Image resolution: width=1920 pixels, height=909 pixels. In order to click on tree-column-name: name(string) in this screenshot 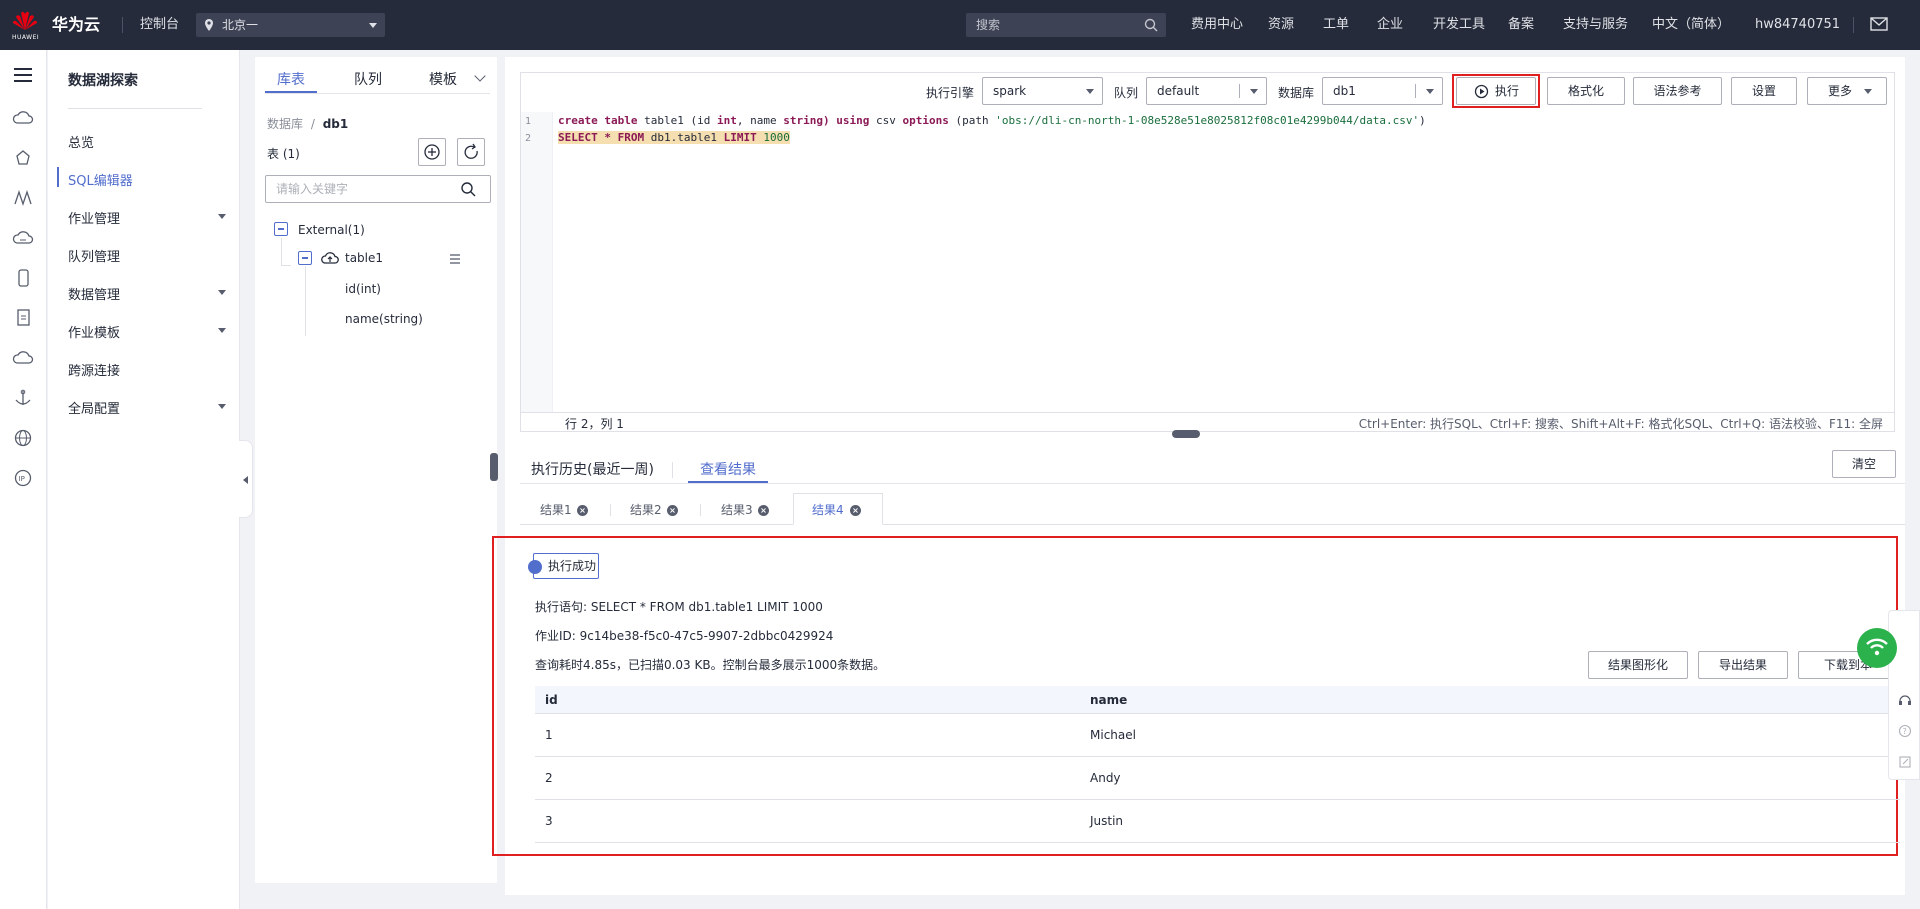, I will do `click(384, 319)`.